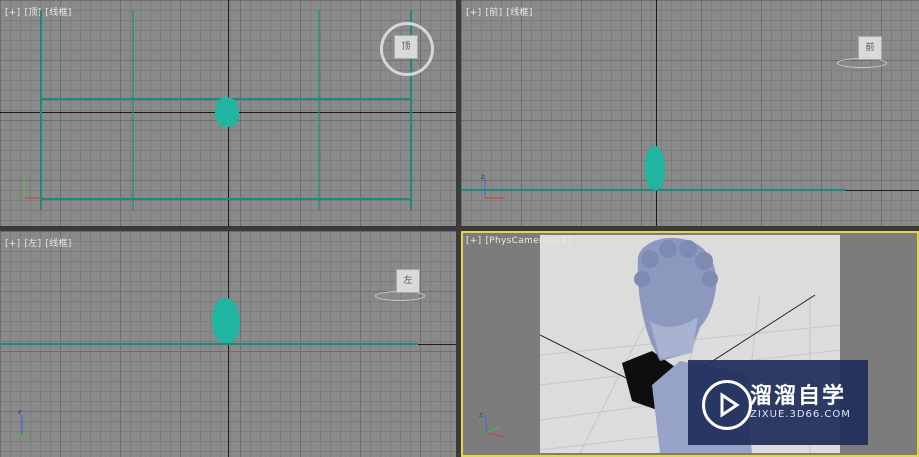 This screenshot has height=457, width=919. What do you see at coordinates (727, 405) in the screenshot?
I see `play-logo-icon` at bounding box center [727, 405].